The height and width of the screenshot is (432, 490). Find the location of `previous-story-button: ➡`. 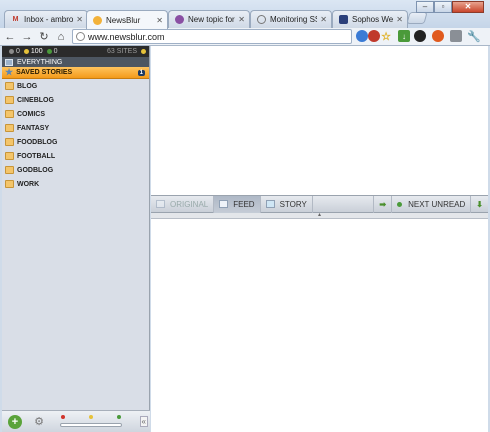

previous-story-button: ➡ is located at coordinates (383, 204).